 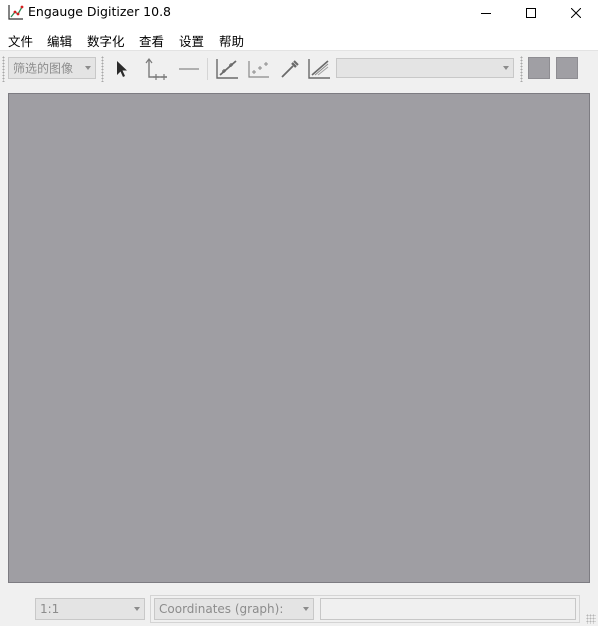 I want to click on background-filter-value: 筛选的图像, so click(x=43, y=68).